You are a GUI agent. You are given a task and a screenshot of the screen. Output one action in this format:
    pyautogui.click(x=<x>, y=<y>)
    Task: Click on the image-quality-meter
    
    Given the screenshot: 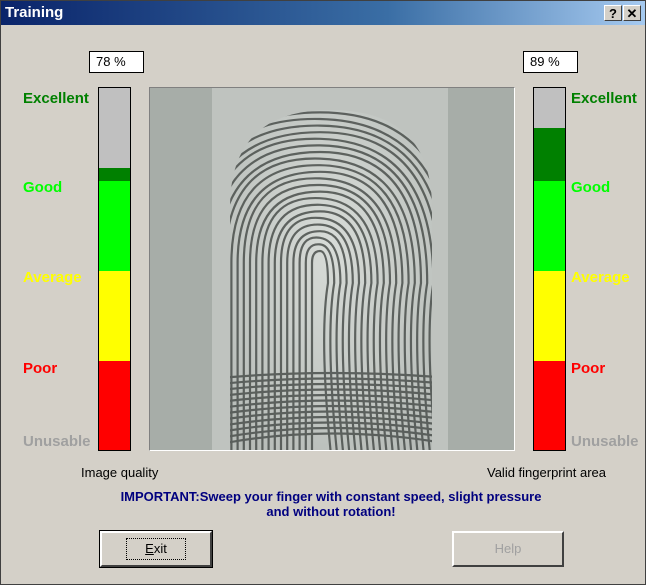 What is the action you would take?
    pyautogui.click(x=114, y=269)
    